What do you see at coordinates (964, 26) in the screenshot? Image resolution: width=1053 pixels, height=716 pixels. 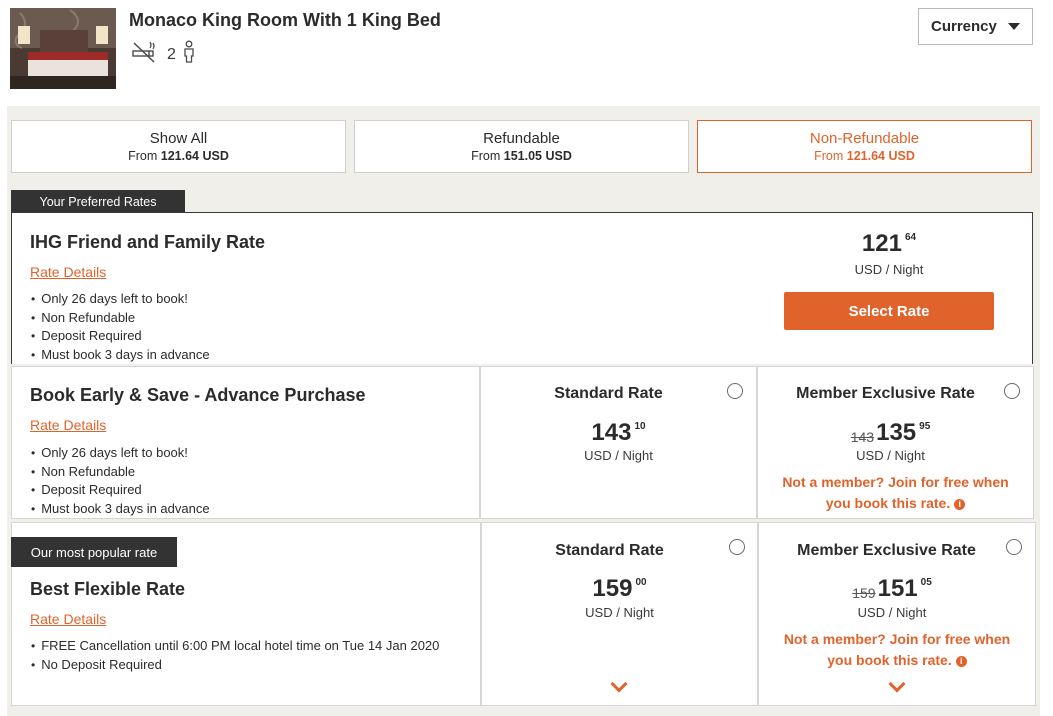 I see `currency-label: Currency` at bounding box center [964, 26].